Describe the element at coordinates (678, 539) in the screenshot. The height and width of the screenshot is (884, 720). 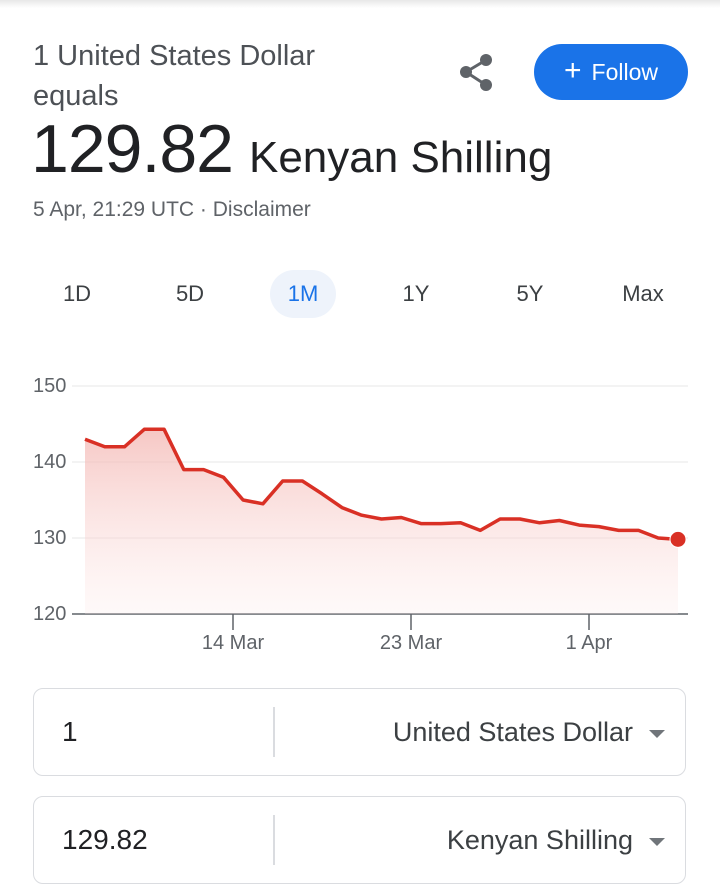
I see `chart-last-point` at that location.